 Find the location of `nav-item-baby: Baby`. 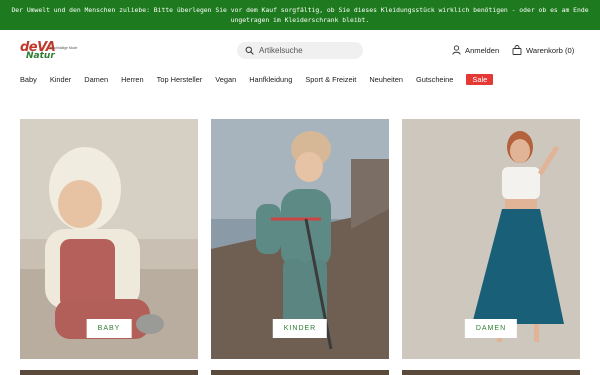

nav-item-baby: Baby is located at coordinates (28, 79).